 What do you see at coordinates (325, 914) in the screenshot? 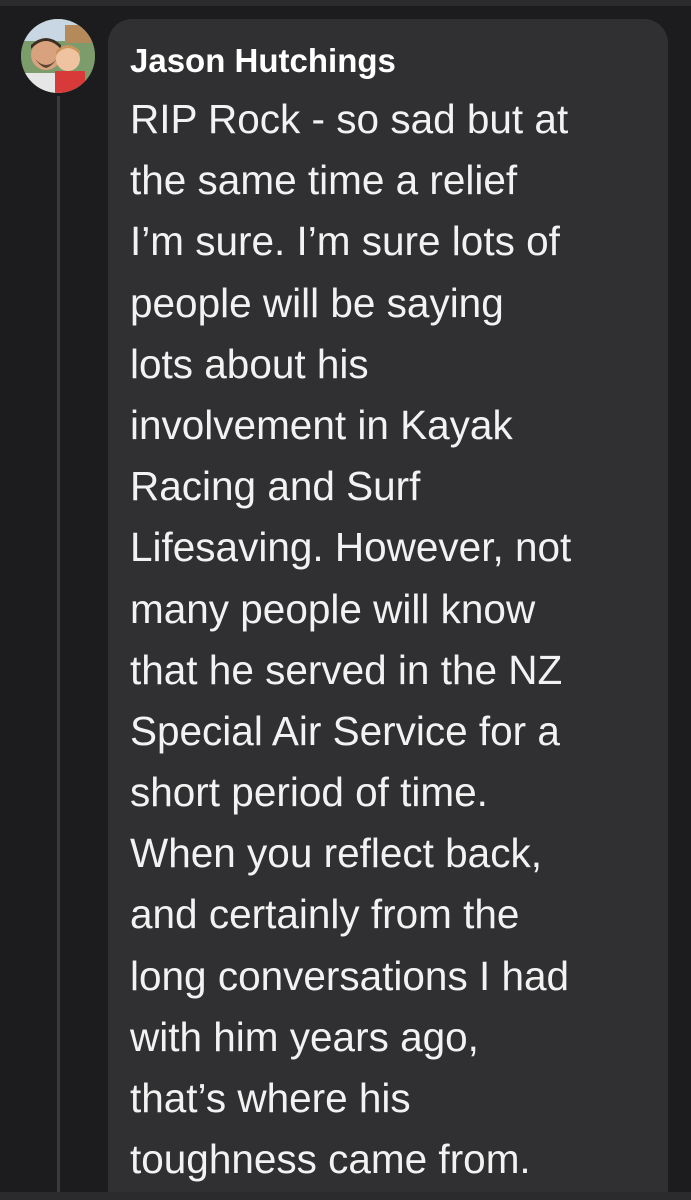
I see `comment-line: and certainly from the` at bounding box center [325, 914].